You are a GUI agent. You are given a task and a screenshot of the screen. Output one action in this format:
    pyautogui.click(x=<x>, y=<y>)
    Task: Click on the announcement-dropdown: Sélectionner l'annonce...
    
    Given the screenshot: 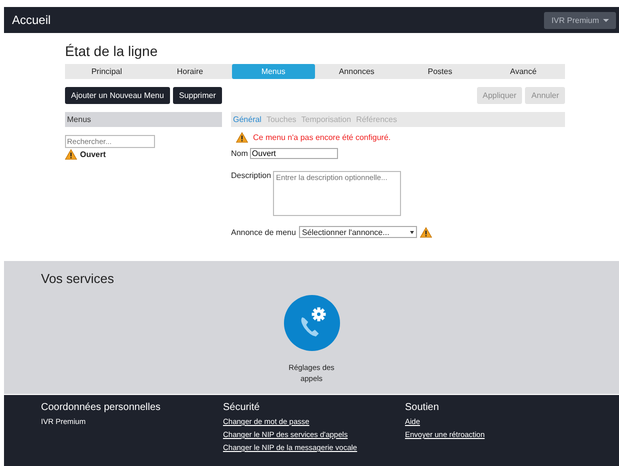 What is the action you would take?
    pyautogui.click(x=357, y=232)
    